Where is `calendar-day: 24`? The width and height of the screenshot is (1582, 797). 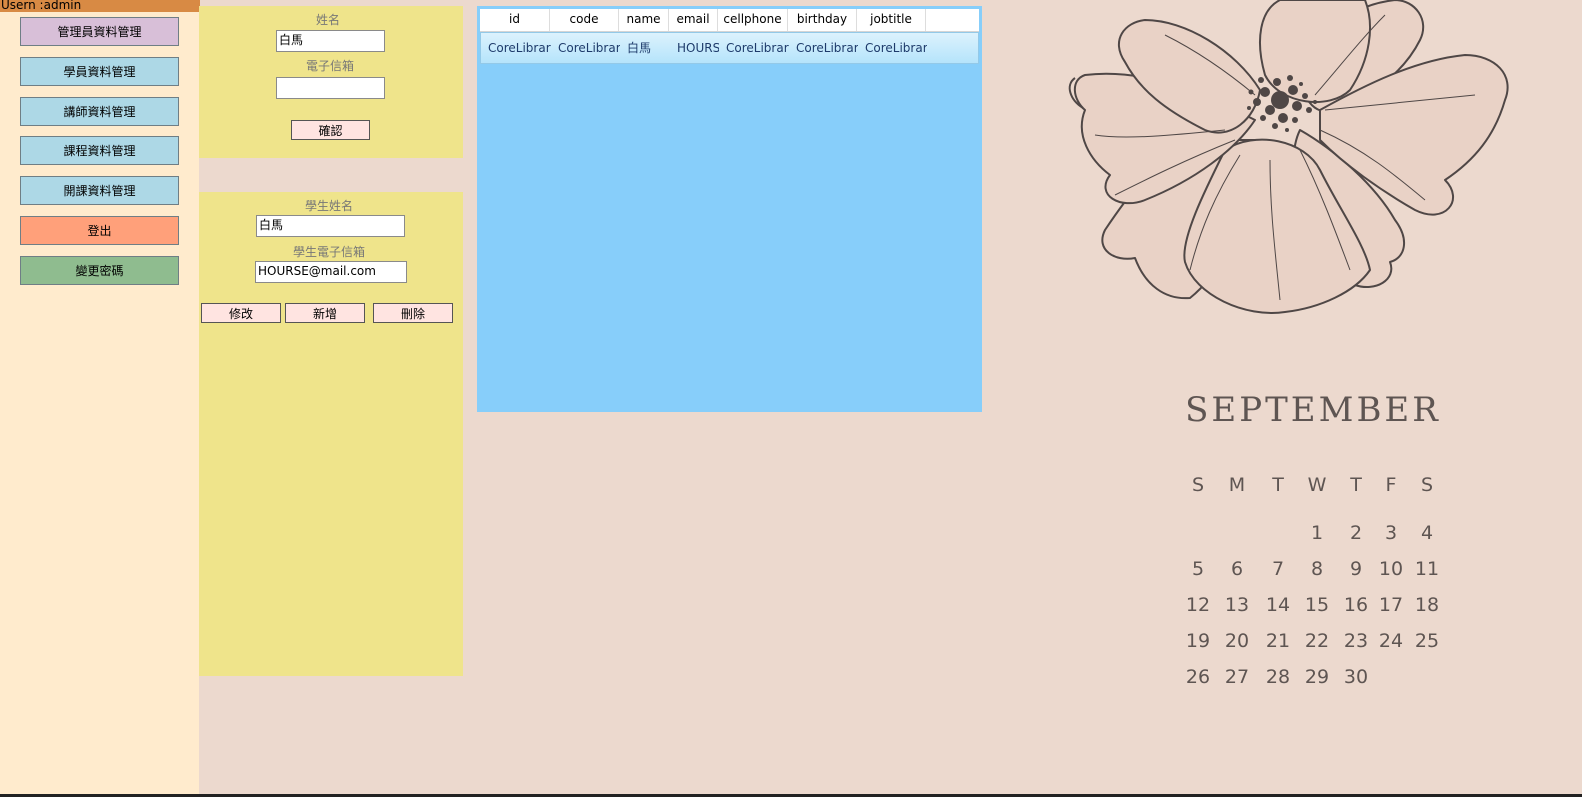 calendar-day: 24 is located at coordinates (1391, 641).